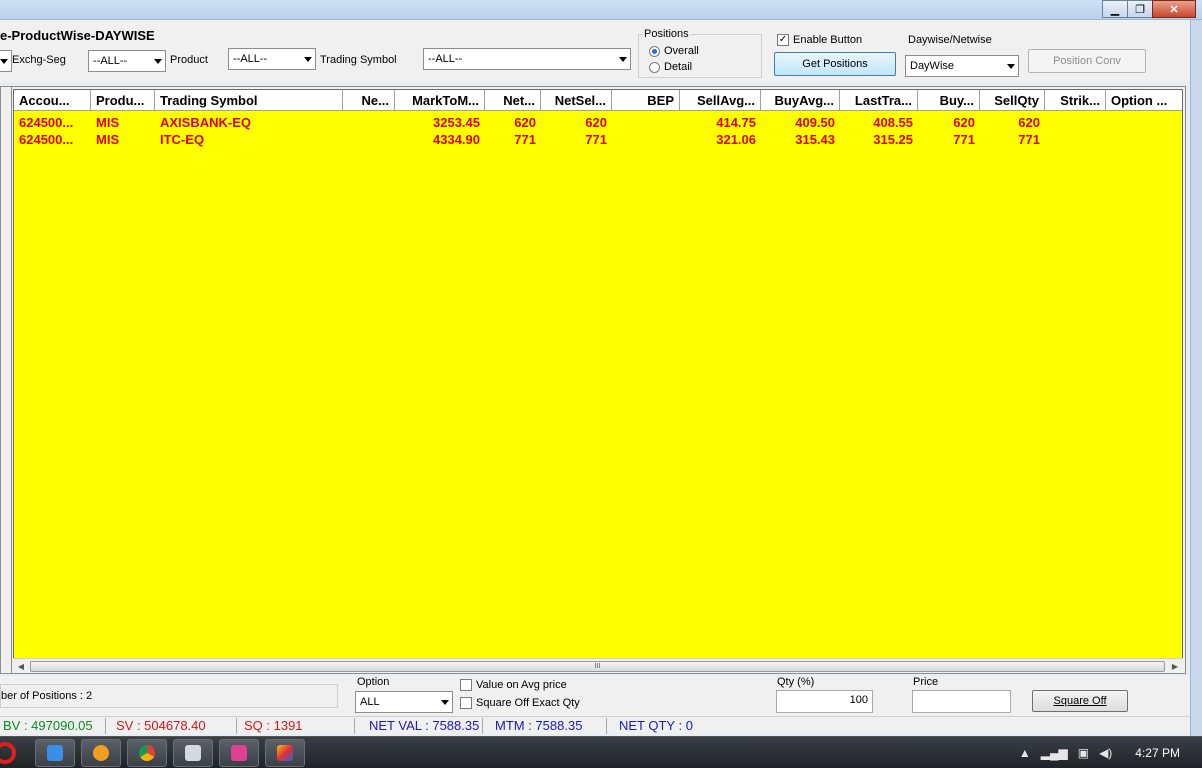  What do you see at coordinates (175, 726) in the screenshot?
I see `status-sv: SV : 504678.40` at bounding box center [175, 726].